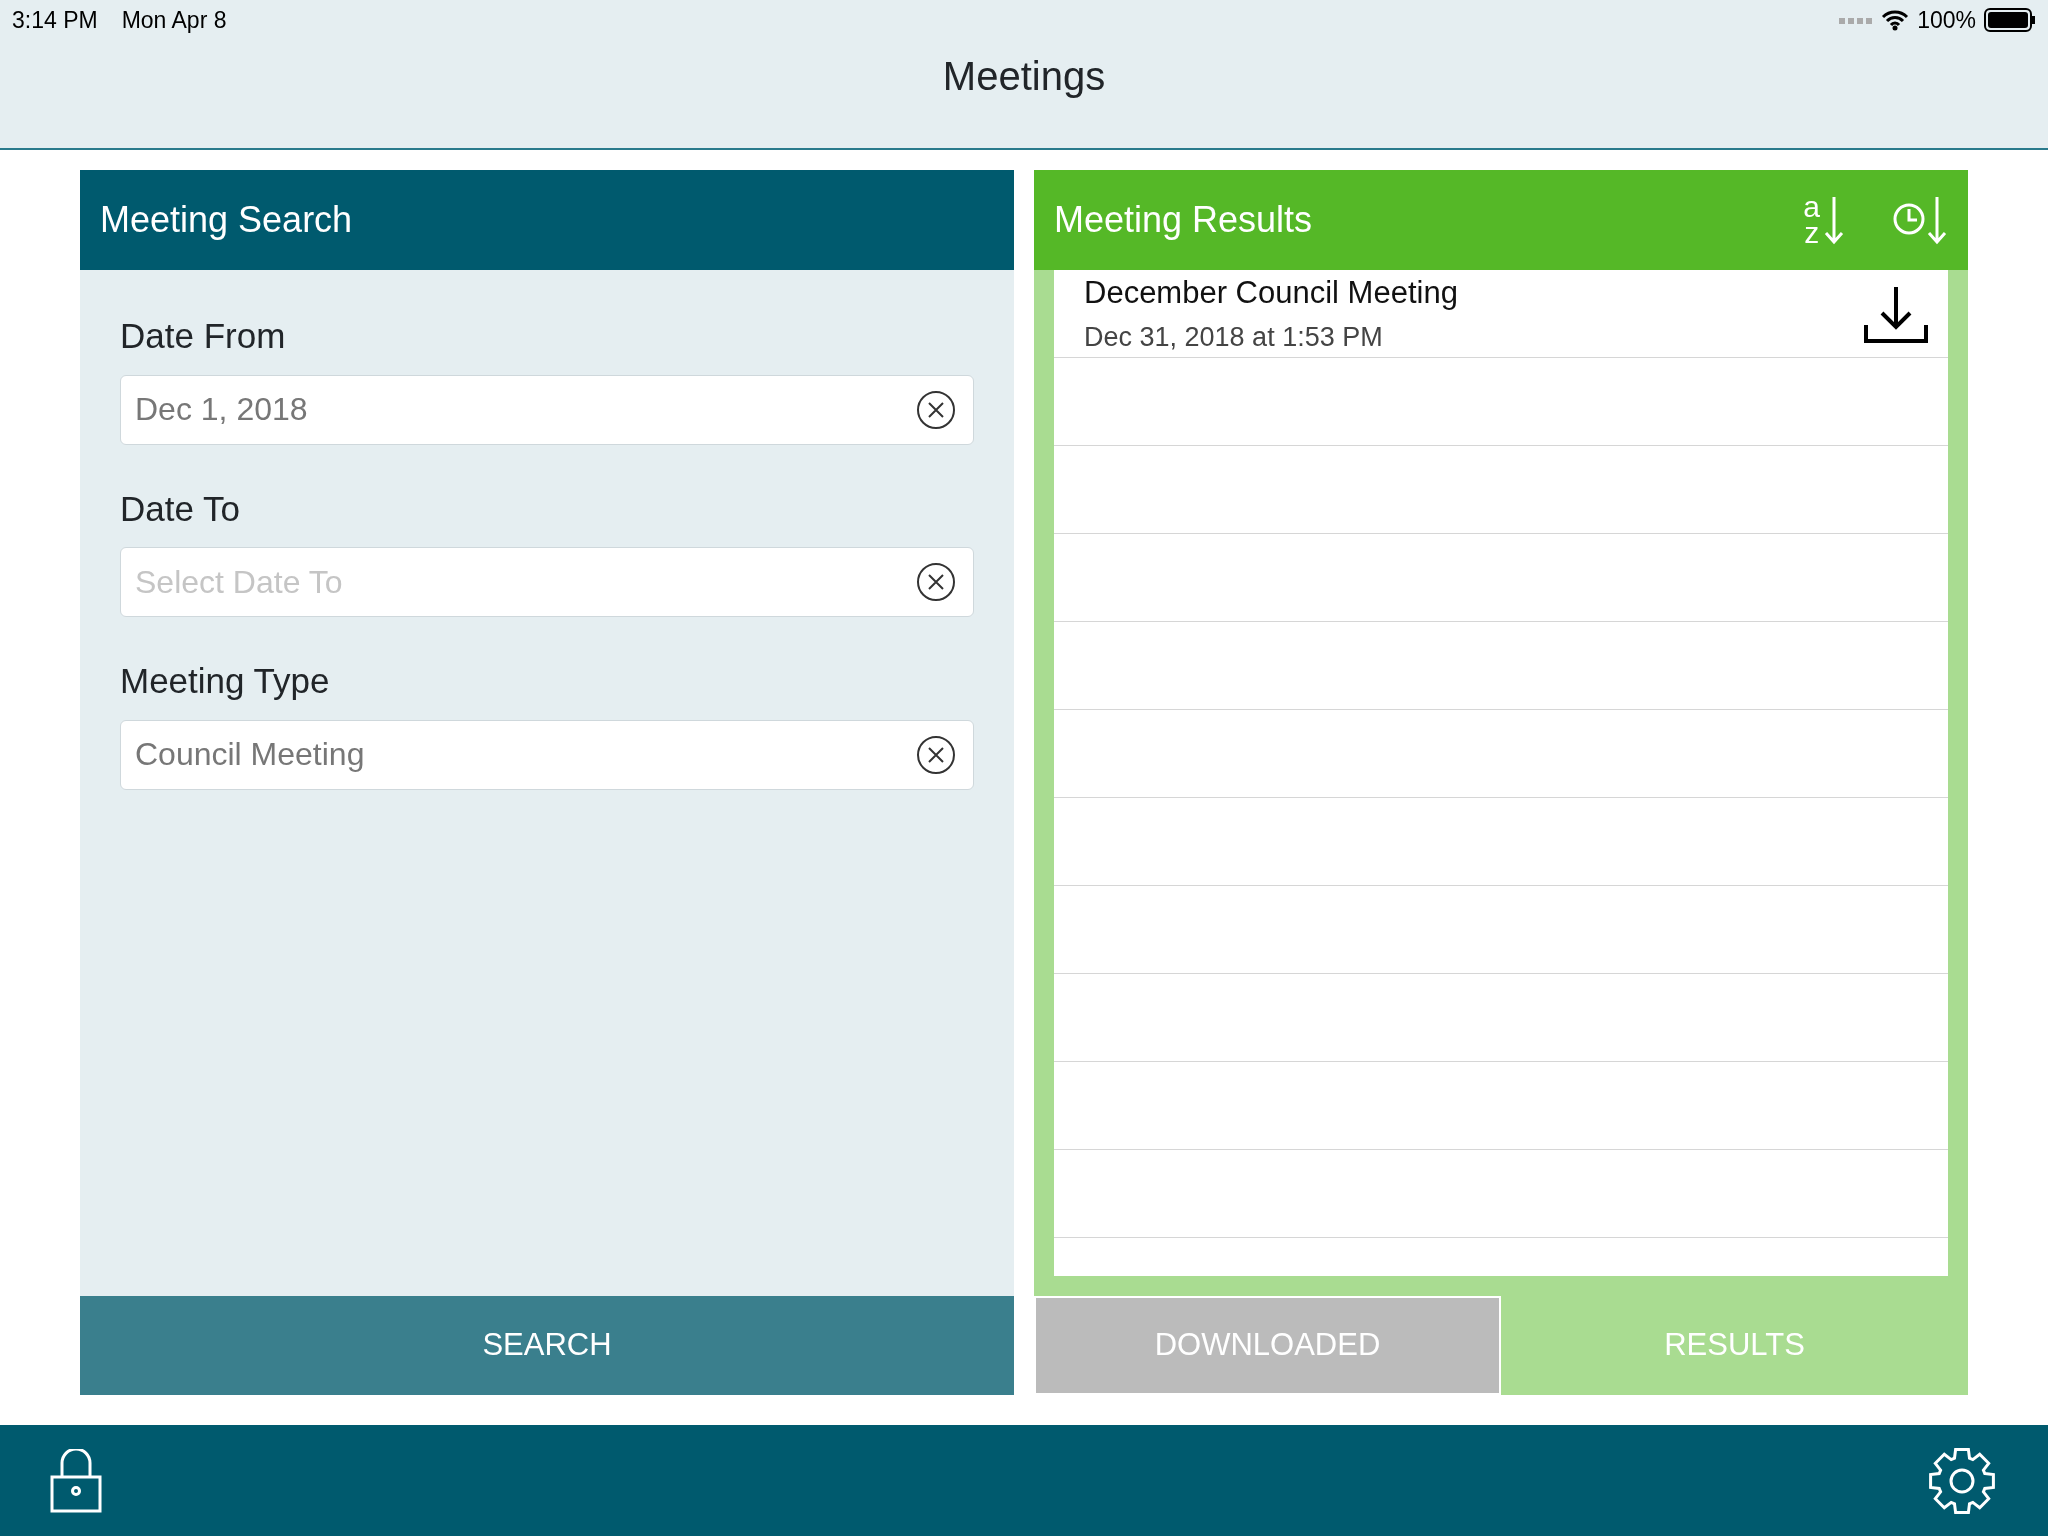 The height and width of the screenshot is (1536, 2048). Describe the element at coordinates (225, 681) in the screenshot. I see `field-label: Meeting Type` at that location.